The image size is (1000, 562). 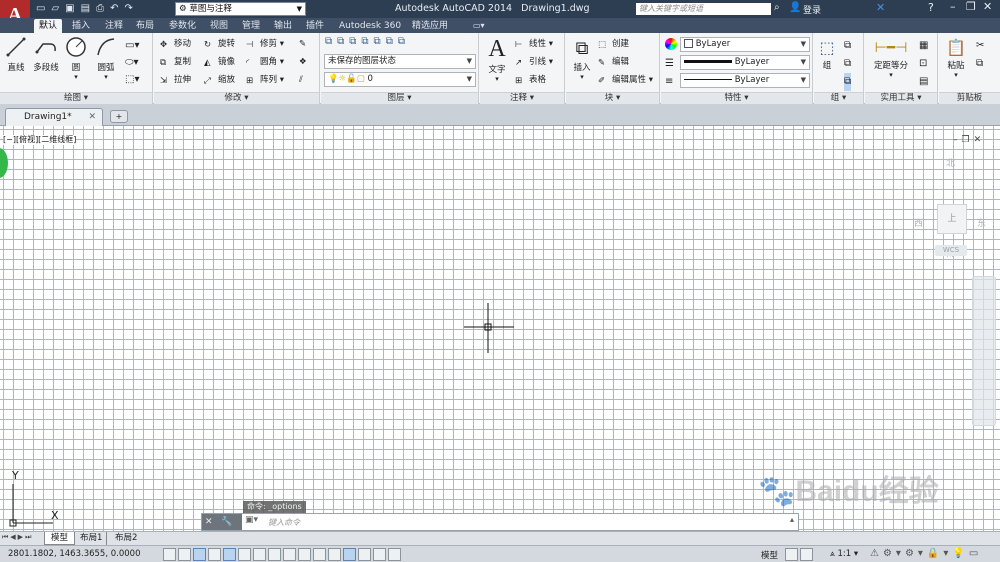 What do you see at coordinates (530, 80) in the screenshot?
I see `table-button: ⊞ 表格` at bounding box center [530, 80].